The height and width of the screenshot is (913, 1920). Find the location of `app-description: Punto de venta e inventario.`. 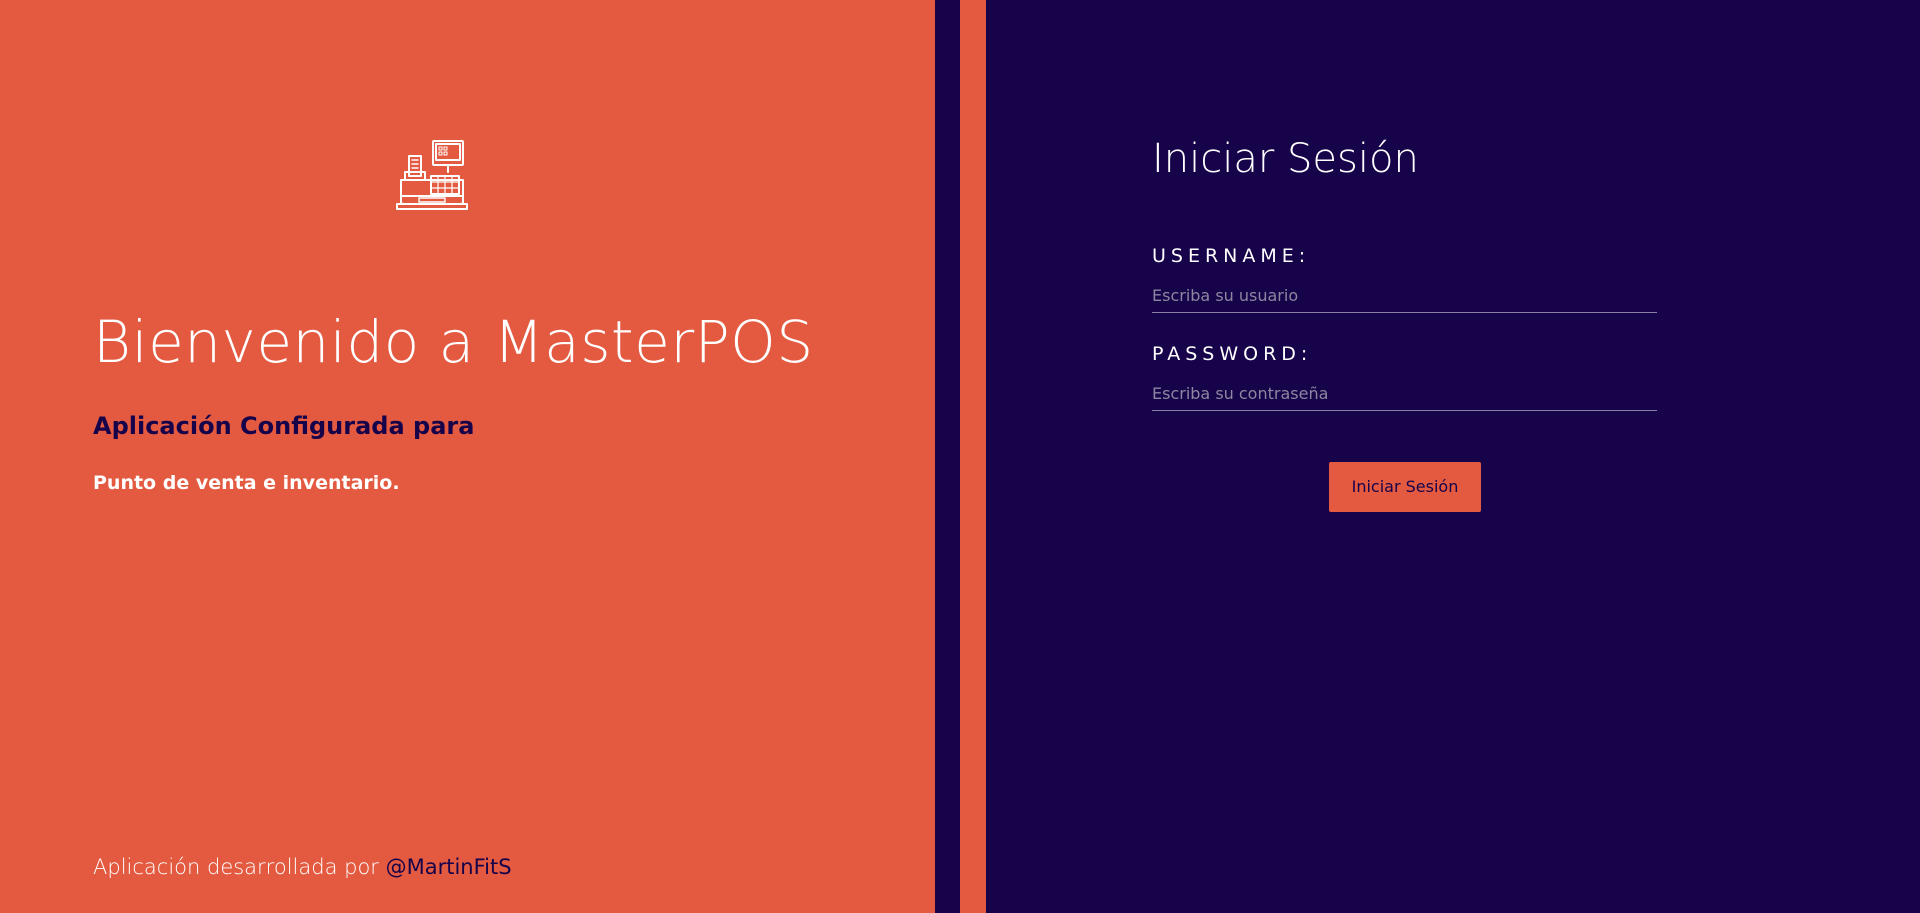

app-description: Punto de venta e inventario. is located at coordinates (246, 483).